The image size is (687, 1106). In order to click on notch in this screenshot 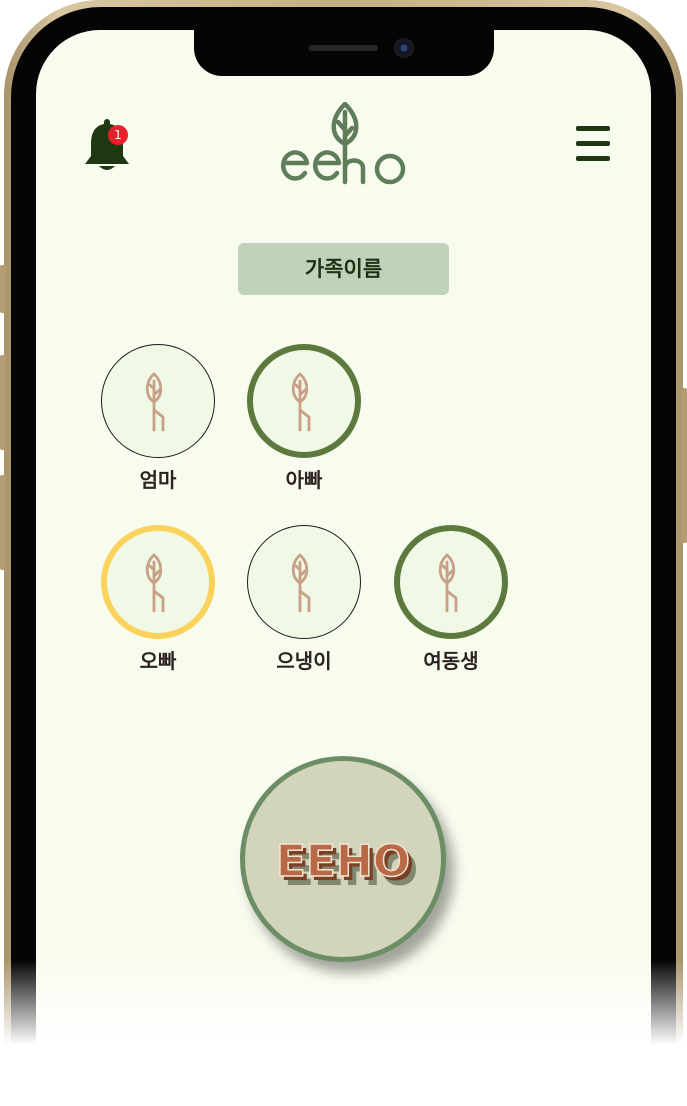, I will do `click(344, 53)`.